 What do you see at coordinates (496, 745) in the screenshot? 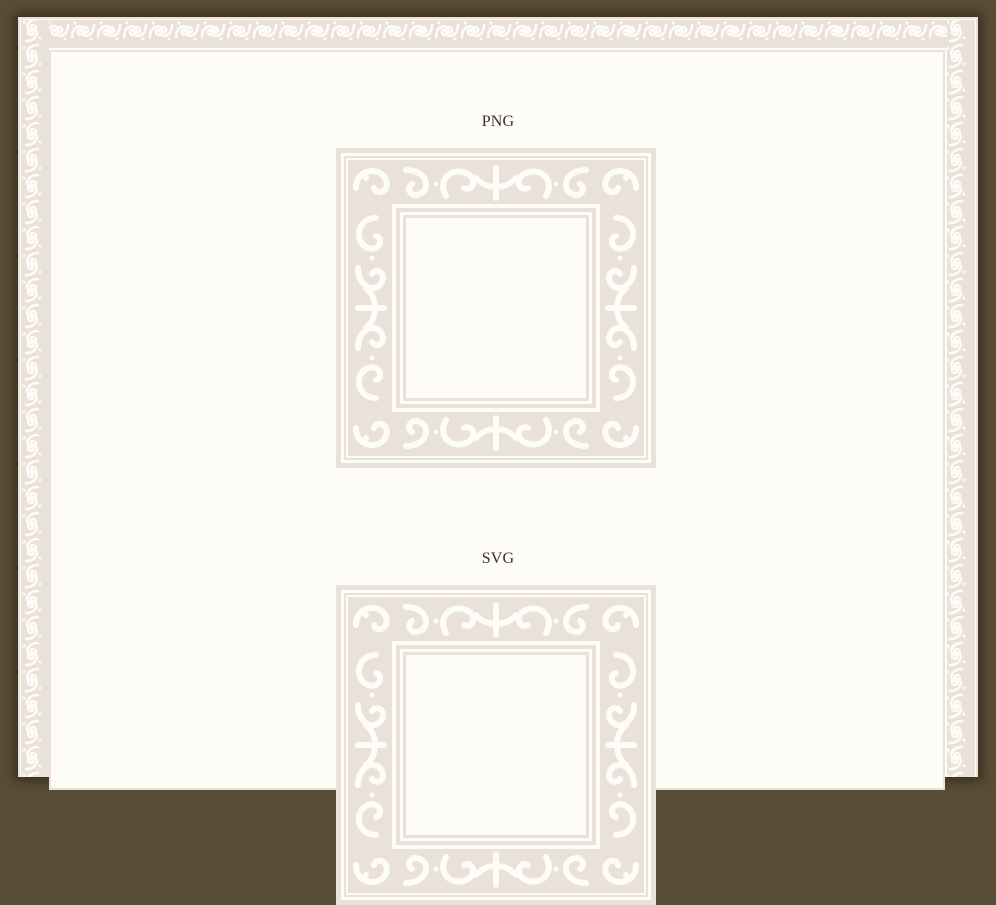
I see `svg-ornament-frame` at bounding box center [496, 745].